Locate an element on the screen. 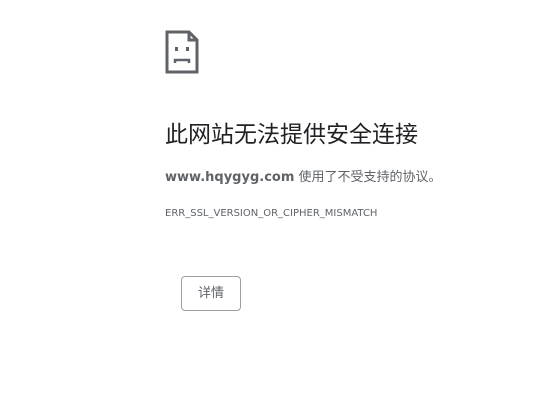 The image size is (555, 401). page-title: 此网站无法提供安全连接 is located at coordinates (291, 135).